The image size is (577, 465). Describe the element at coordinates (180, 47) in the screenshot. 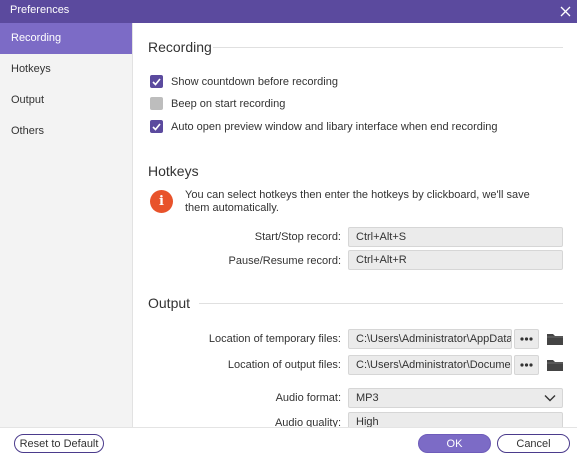

I see `recording-section-title: Recording` at that location.